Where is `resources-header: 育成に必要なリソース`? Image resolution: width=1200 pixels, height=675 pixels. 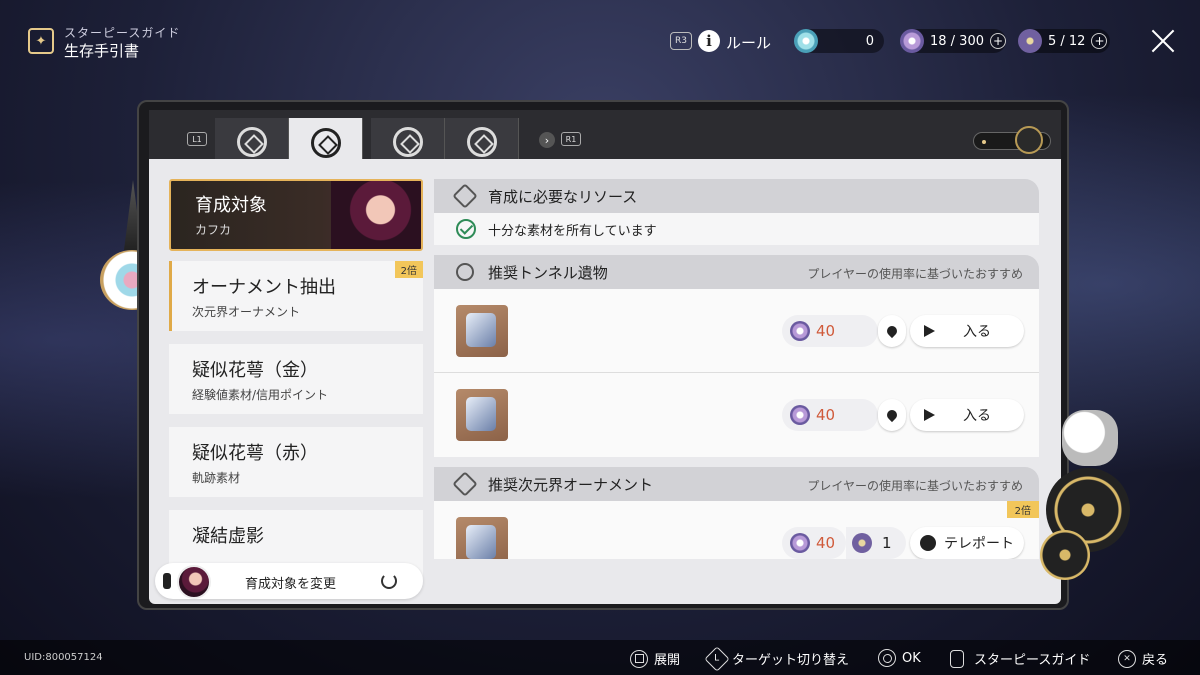
resources-header: 育成に必要なリソース is located at coordinates (736, 196).